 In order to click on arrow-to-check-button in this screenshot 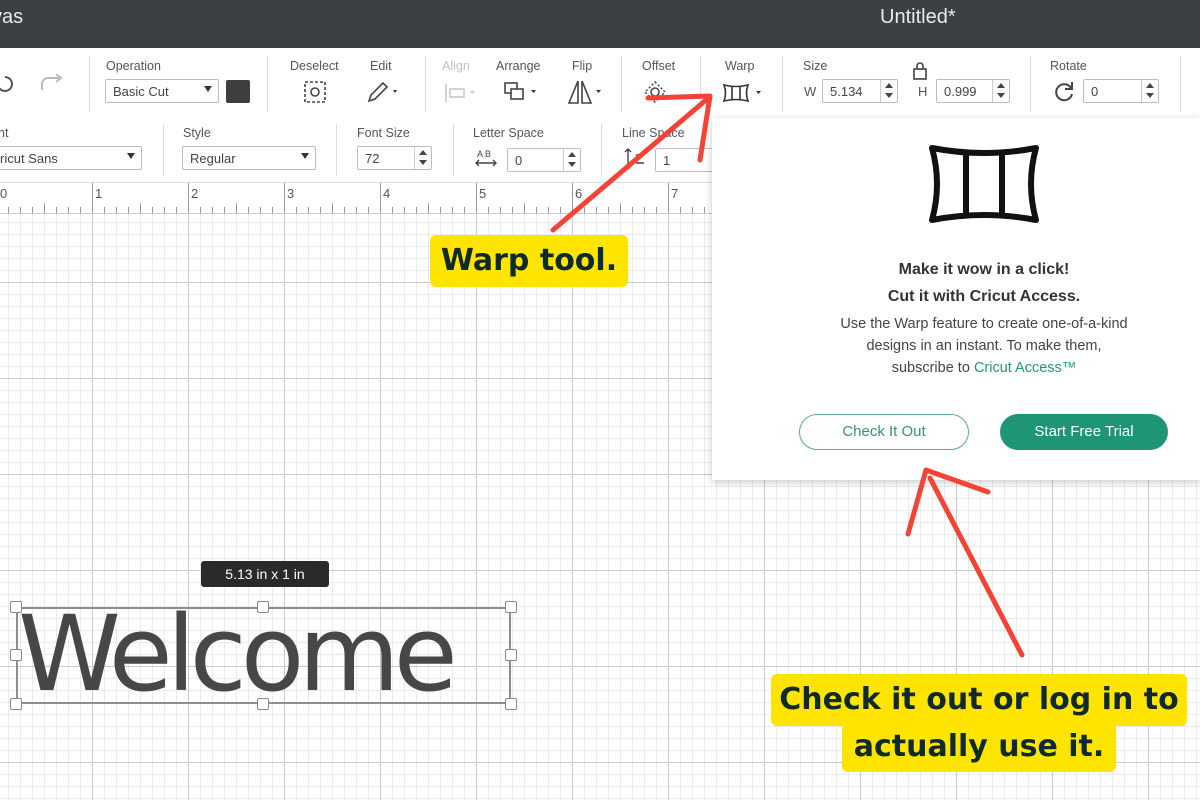, I will do `click(976, 566)`.